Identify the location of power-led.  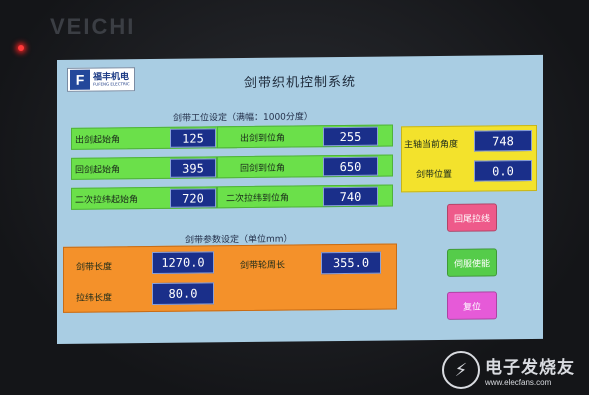
(21, 48).